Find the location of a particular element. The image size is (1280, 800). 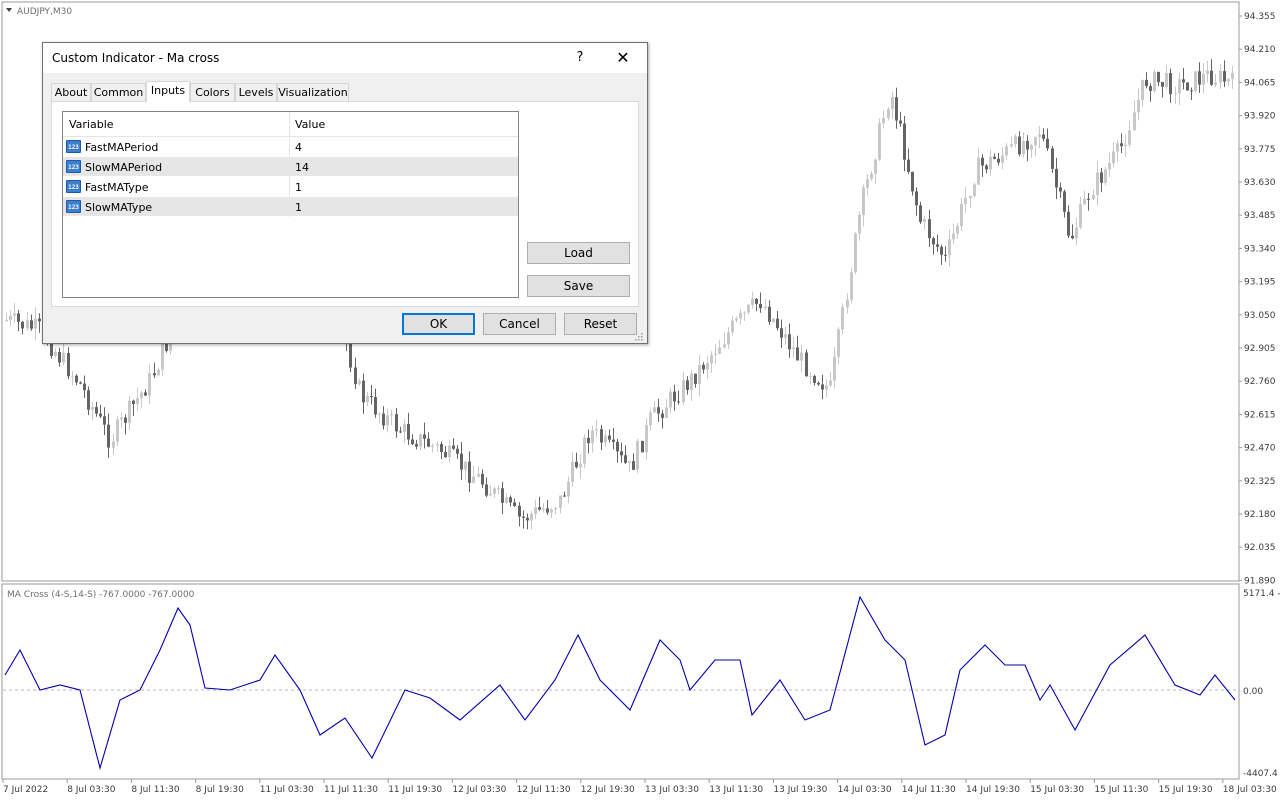

variable-value: 14 is located at coordinates (302, 167).